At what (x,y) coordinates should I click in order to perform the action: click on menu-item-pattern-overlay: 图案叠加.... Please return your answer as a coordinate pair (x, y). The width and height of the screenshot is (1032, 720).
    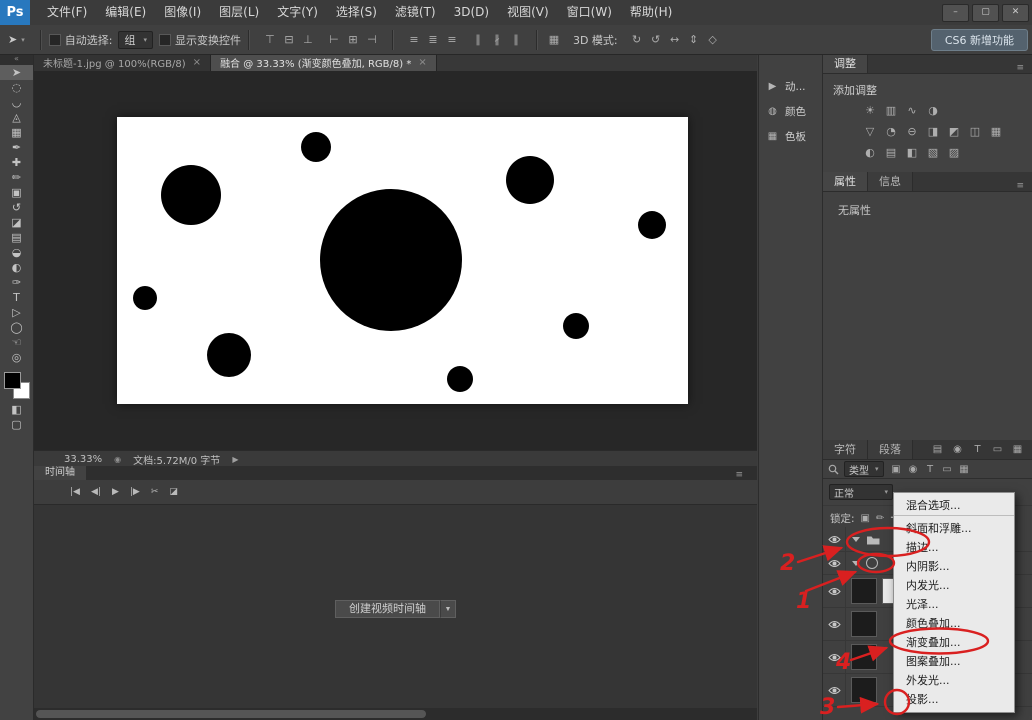
    Looking at the image, I should click on (954, 661).